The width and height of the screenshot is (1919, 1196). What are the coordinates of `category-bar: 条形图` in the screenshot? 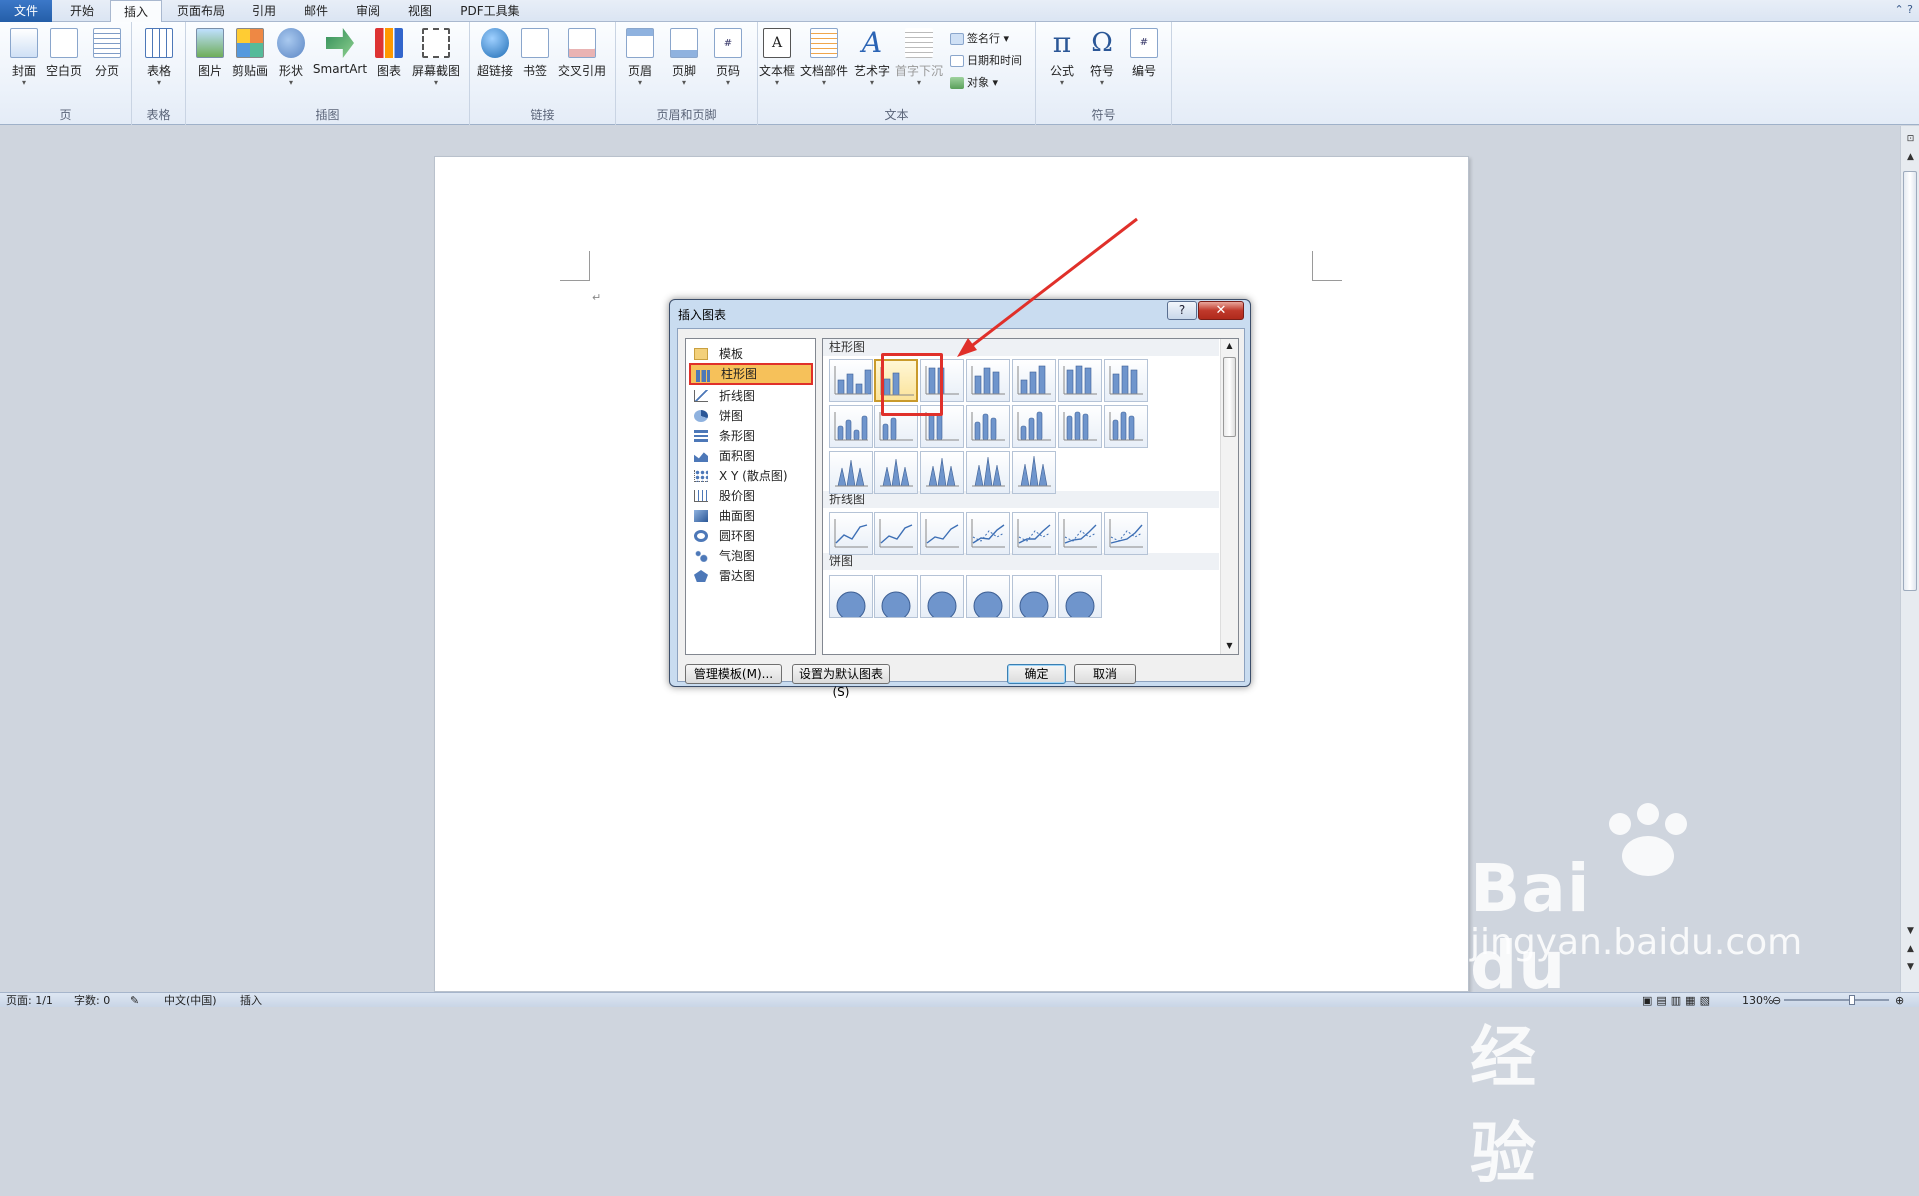 It's located at (751, 436).